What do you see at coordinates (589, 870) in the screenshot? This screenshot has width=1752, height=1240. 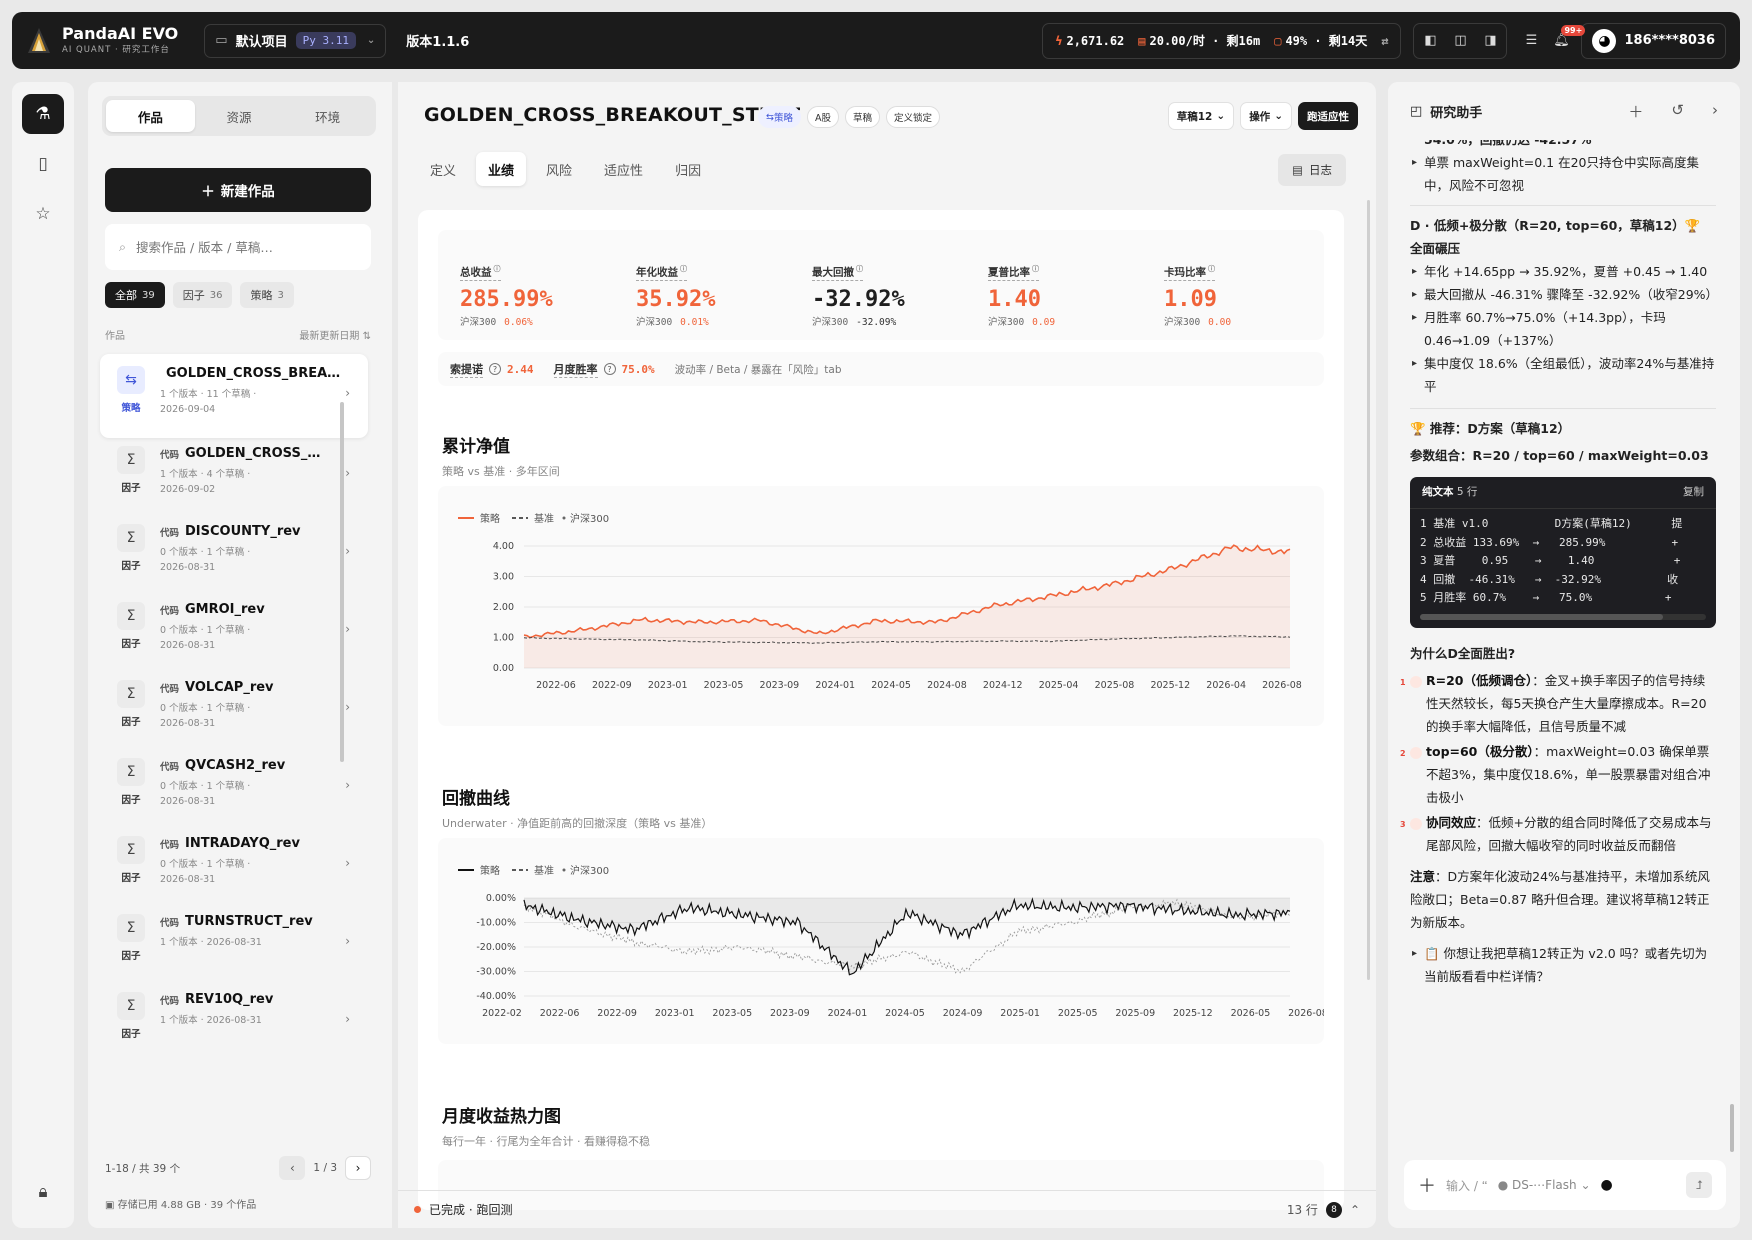 I see `legend-label: 沪深300` at bounding box center [589, 870].